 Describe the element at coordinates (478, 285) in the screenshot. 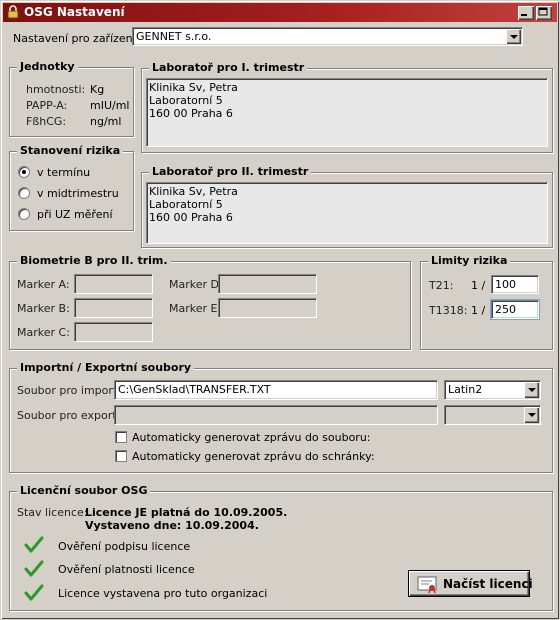

I see `t21-prefix: 1 /` at that location.